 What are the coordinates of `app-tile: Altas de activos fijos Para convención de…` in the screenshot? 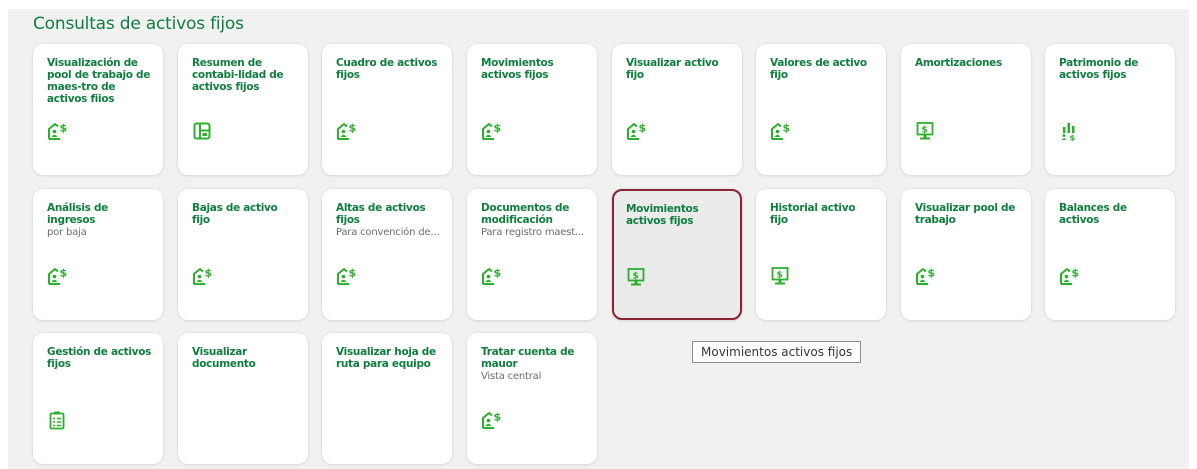 It's located at (387, 254).